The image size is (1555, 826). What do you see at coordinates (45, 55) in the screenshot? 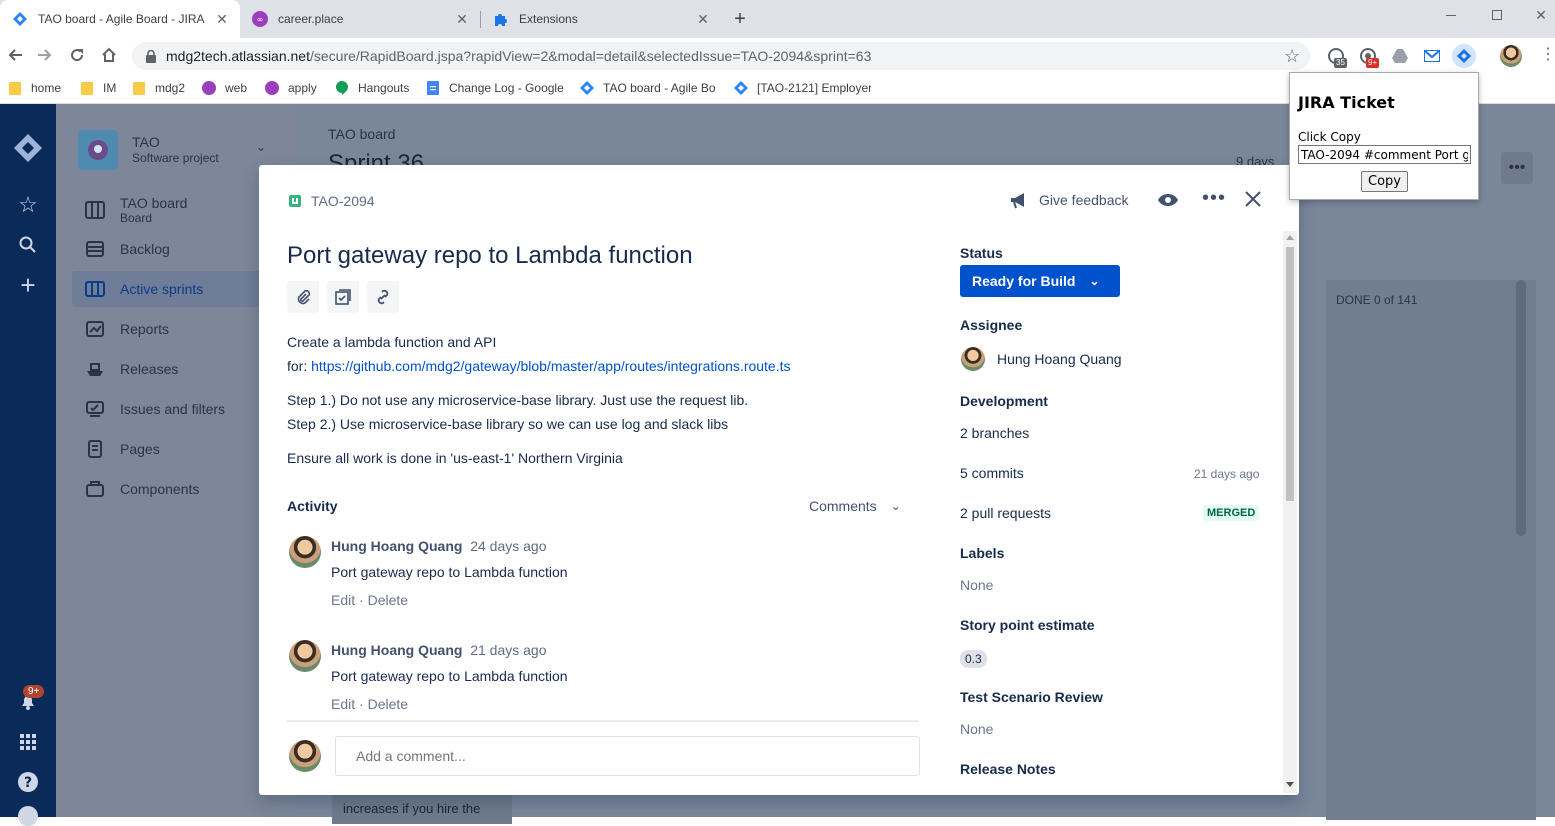
I see `forward-icon` at bounding box center [45, 55].